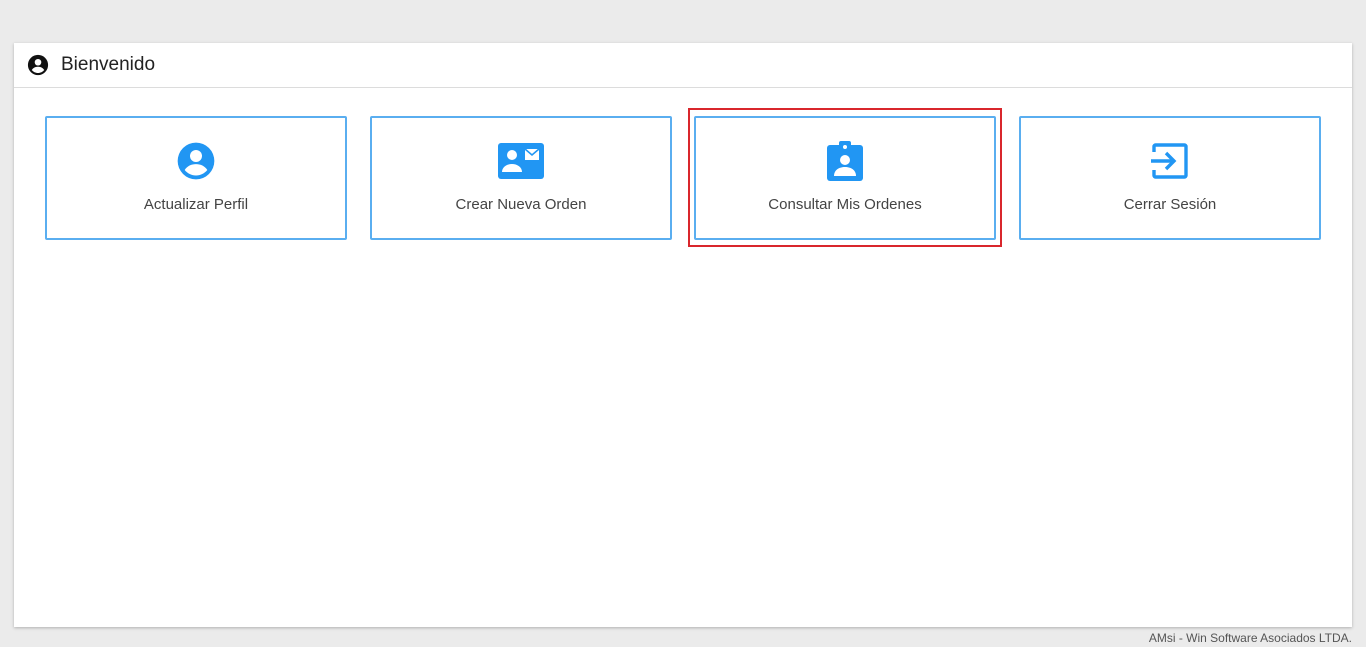 Image resolution: width=1366 pixels, height=647 pixels. What do you see at coordinates (521, 204) in the screenshot?
I see `tile-label: Crear Nueva Orden` at bounding box center [521, 204].